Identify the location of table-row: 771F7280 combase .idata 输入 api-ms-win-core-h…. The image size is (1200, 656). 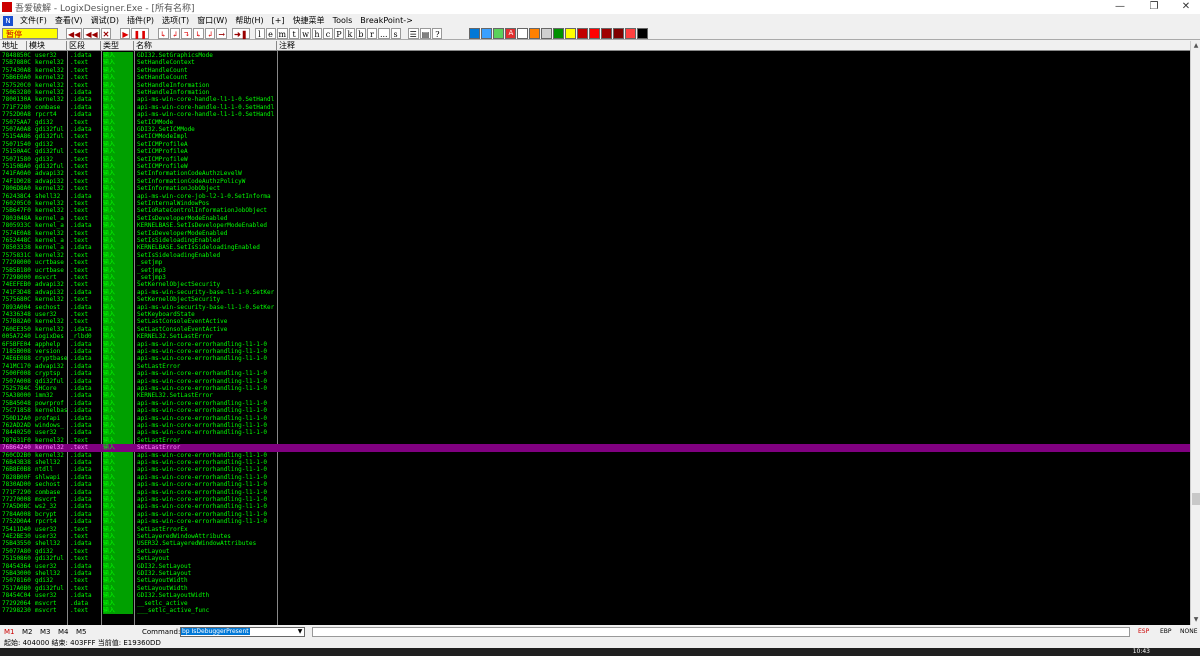
(595, 107).